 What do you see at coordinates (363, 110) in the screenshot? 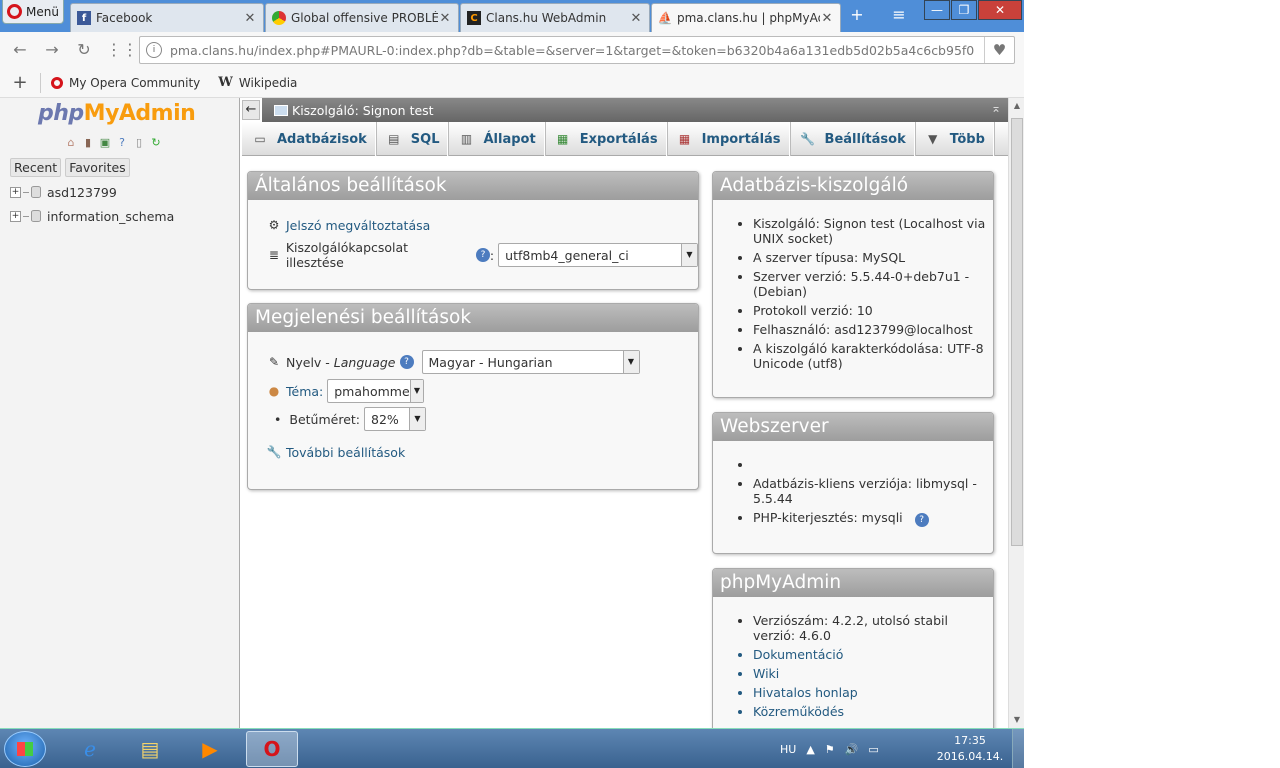
I see `server-title: Kiszolgáló: Signon test` at bounding box center [363, 110].